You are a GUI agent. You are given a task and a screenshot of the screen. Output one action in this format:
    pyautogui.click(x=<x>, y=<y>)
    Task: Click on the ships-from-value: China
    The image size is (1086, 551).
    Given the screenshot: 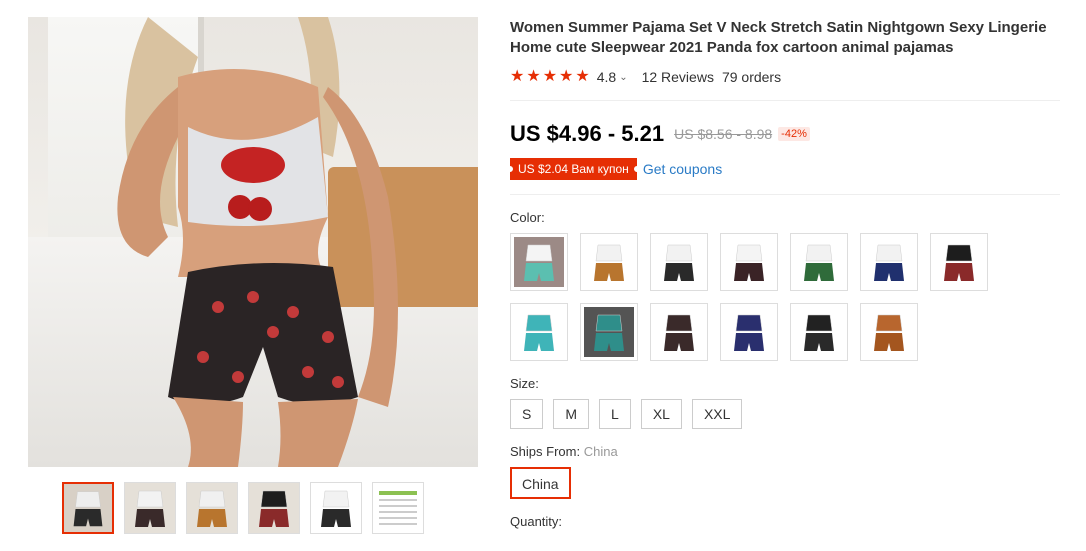 What is the action you would take?
    pyautogui.click(x=600, y=451)
    